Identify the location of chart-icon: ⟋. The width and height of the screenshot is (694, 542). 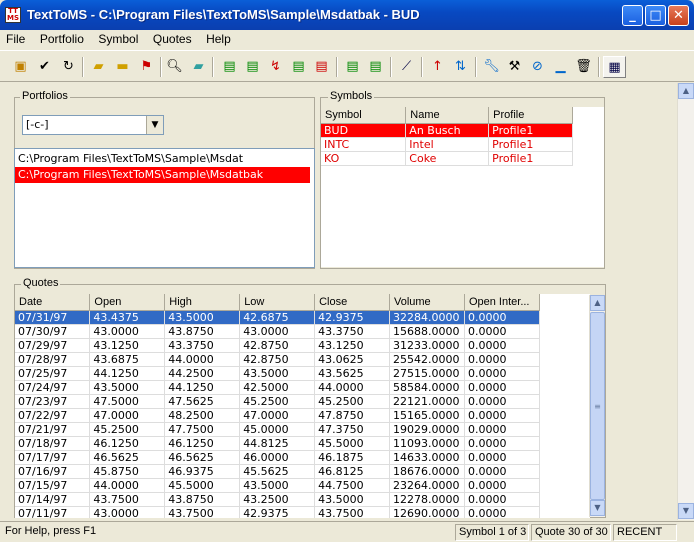
(406, 67).